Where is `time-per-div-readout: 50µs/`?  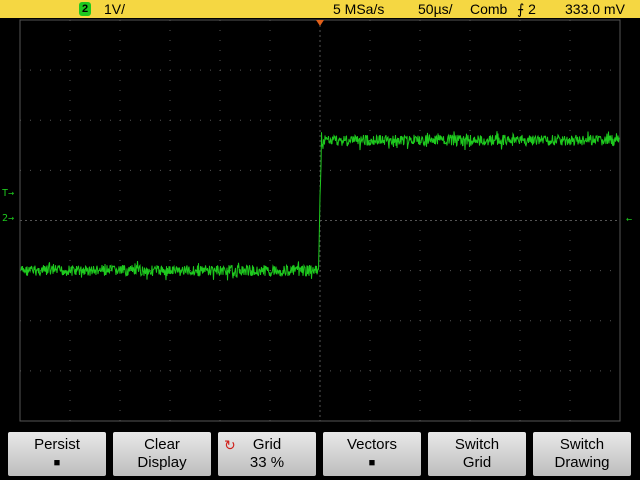 time-per-div-readout: 50µs/ is located at coordinates (435, 9).